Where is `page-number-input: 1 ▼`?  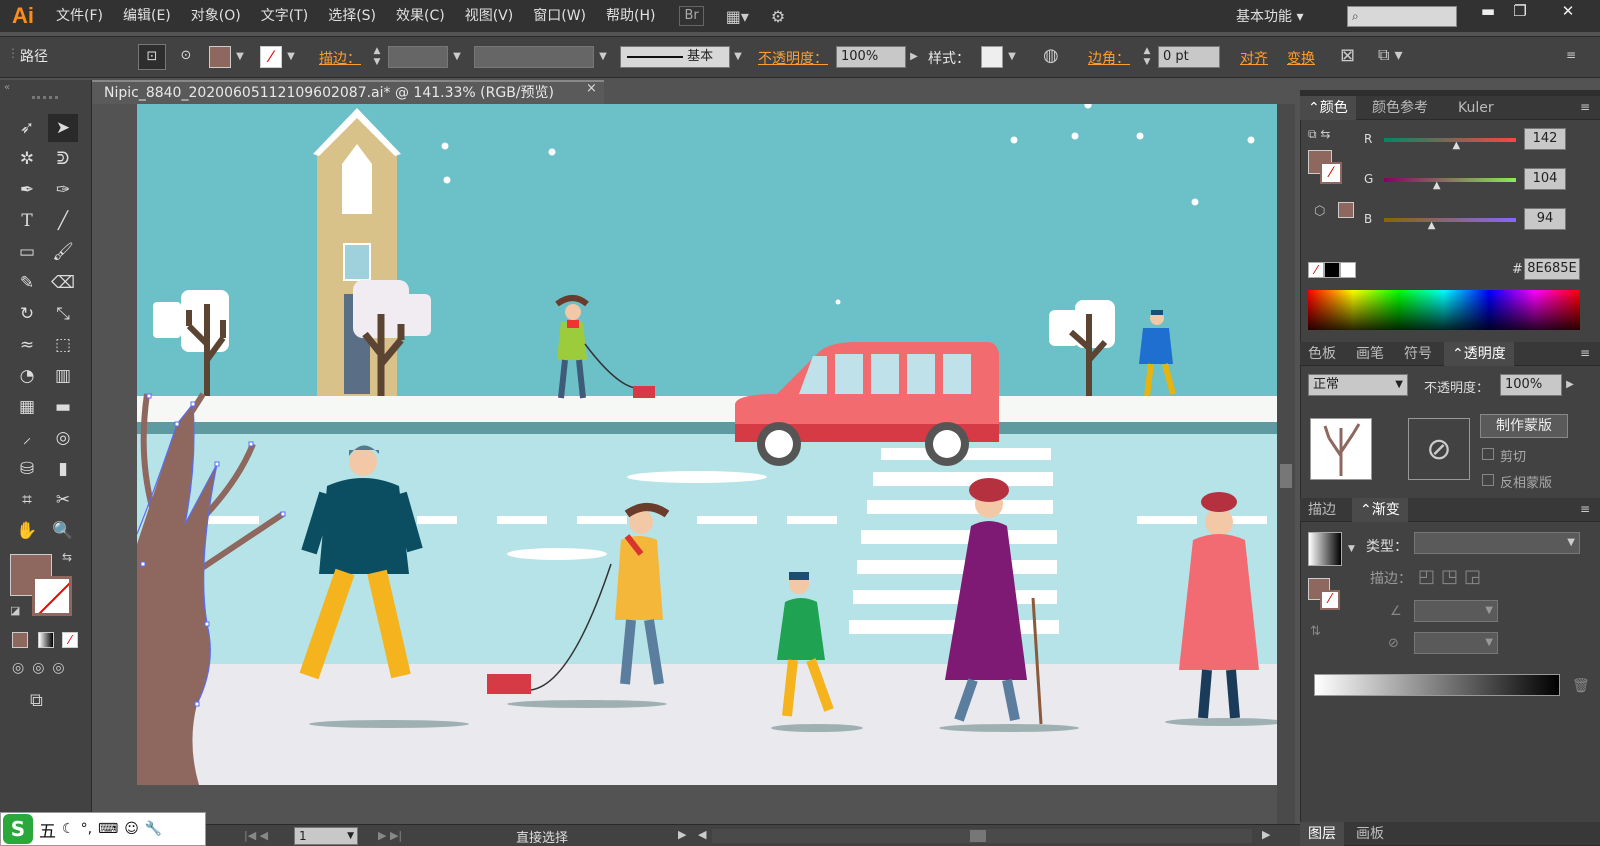 page-number-input: 1 ▼ is located at coordinates (326, 836).